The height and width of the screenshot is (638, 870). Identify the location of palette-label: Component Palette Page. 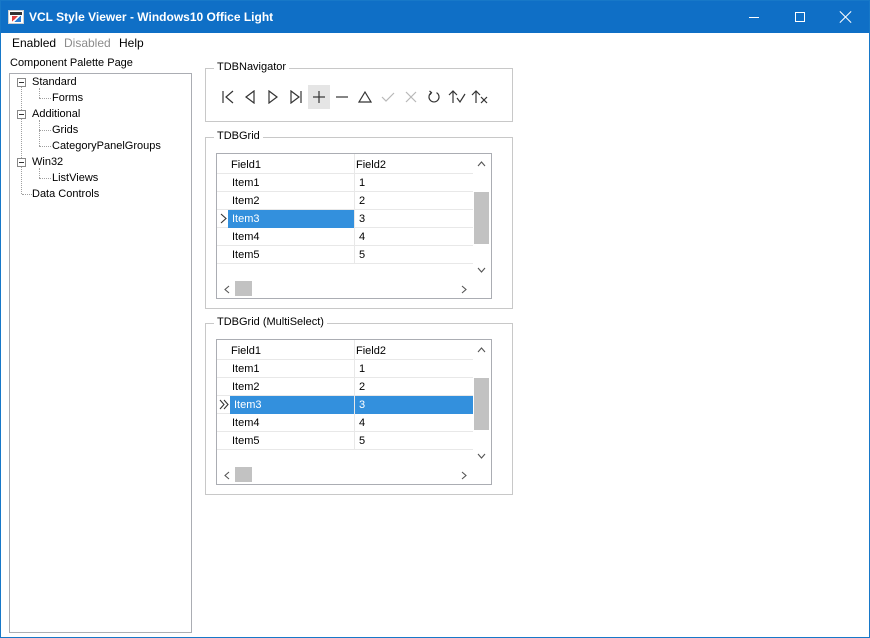
(71, 63).